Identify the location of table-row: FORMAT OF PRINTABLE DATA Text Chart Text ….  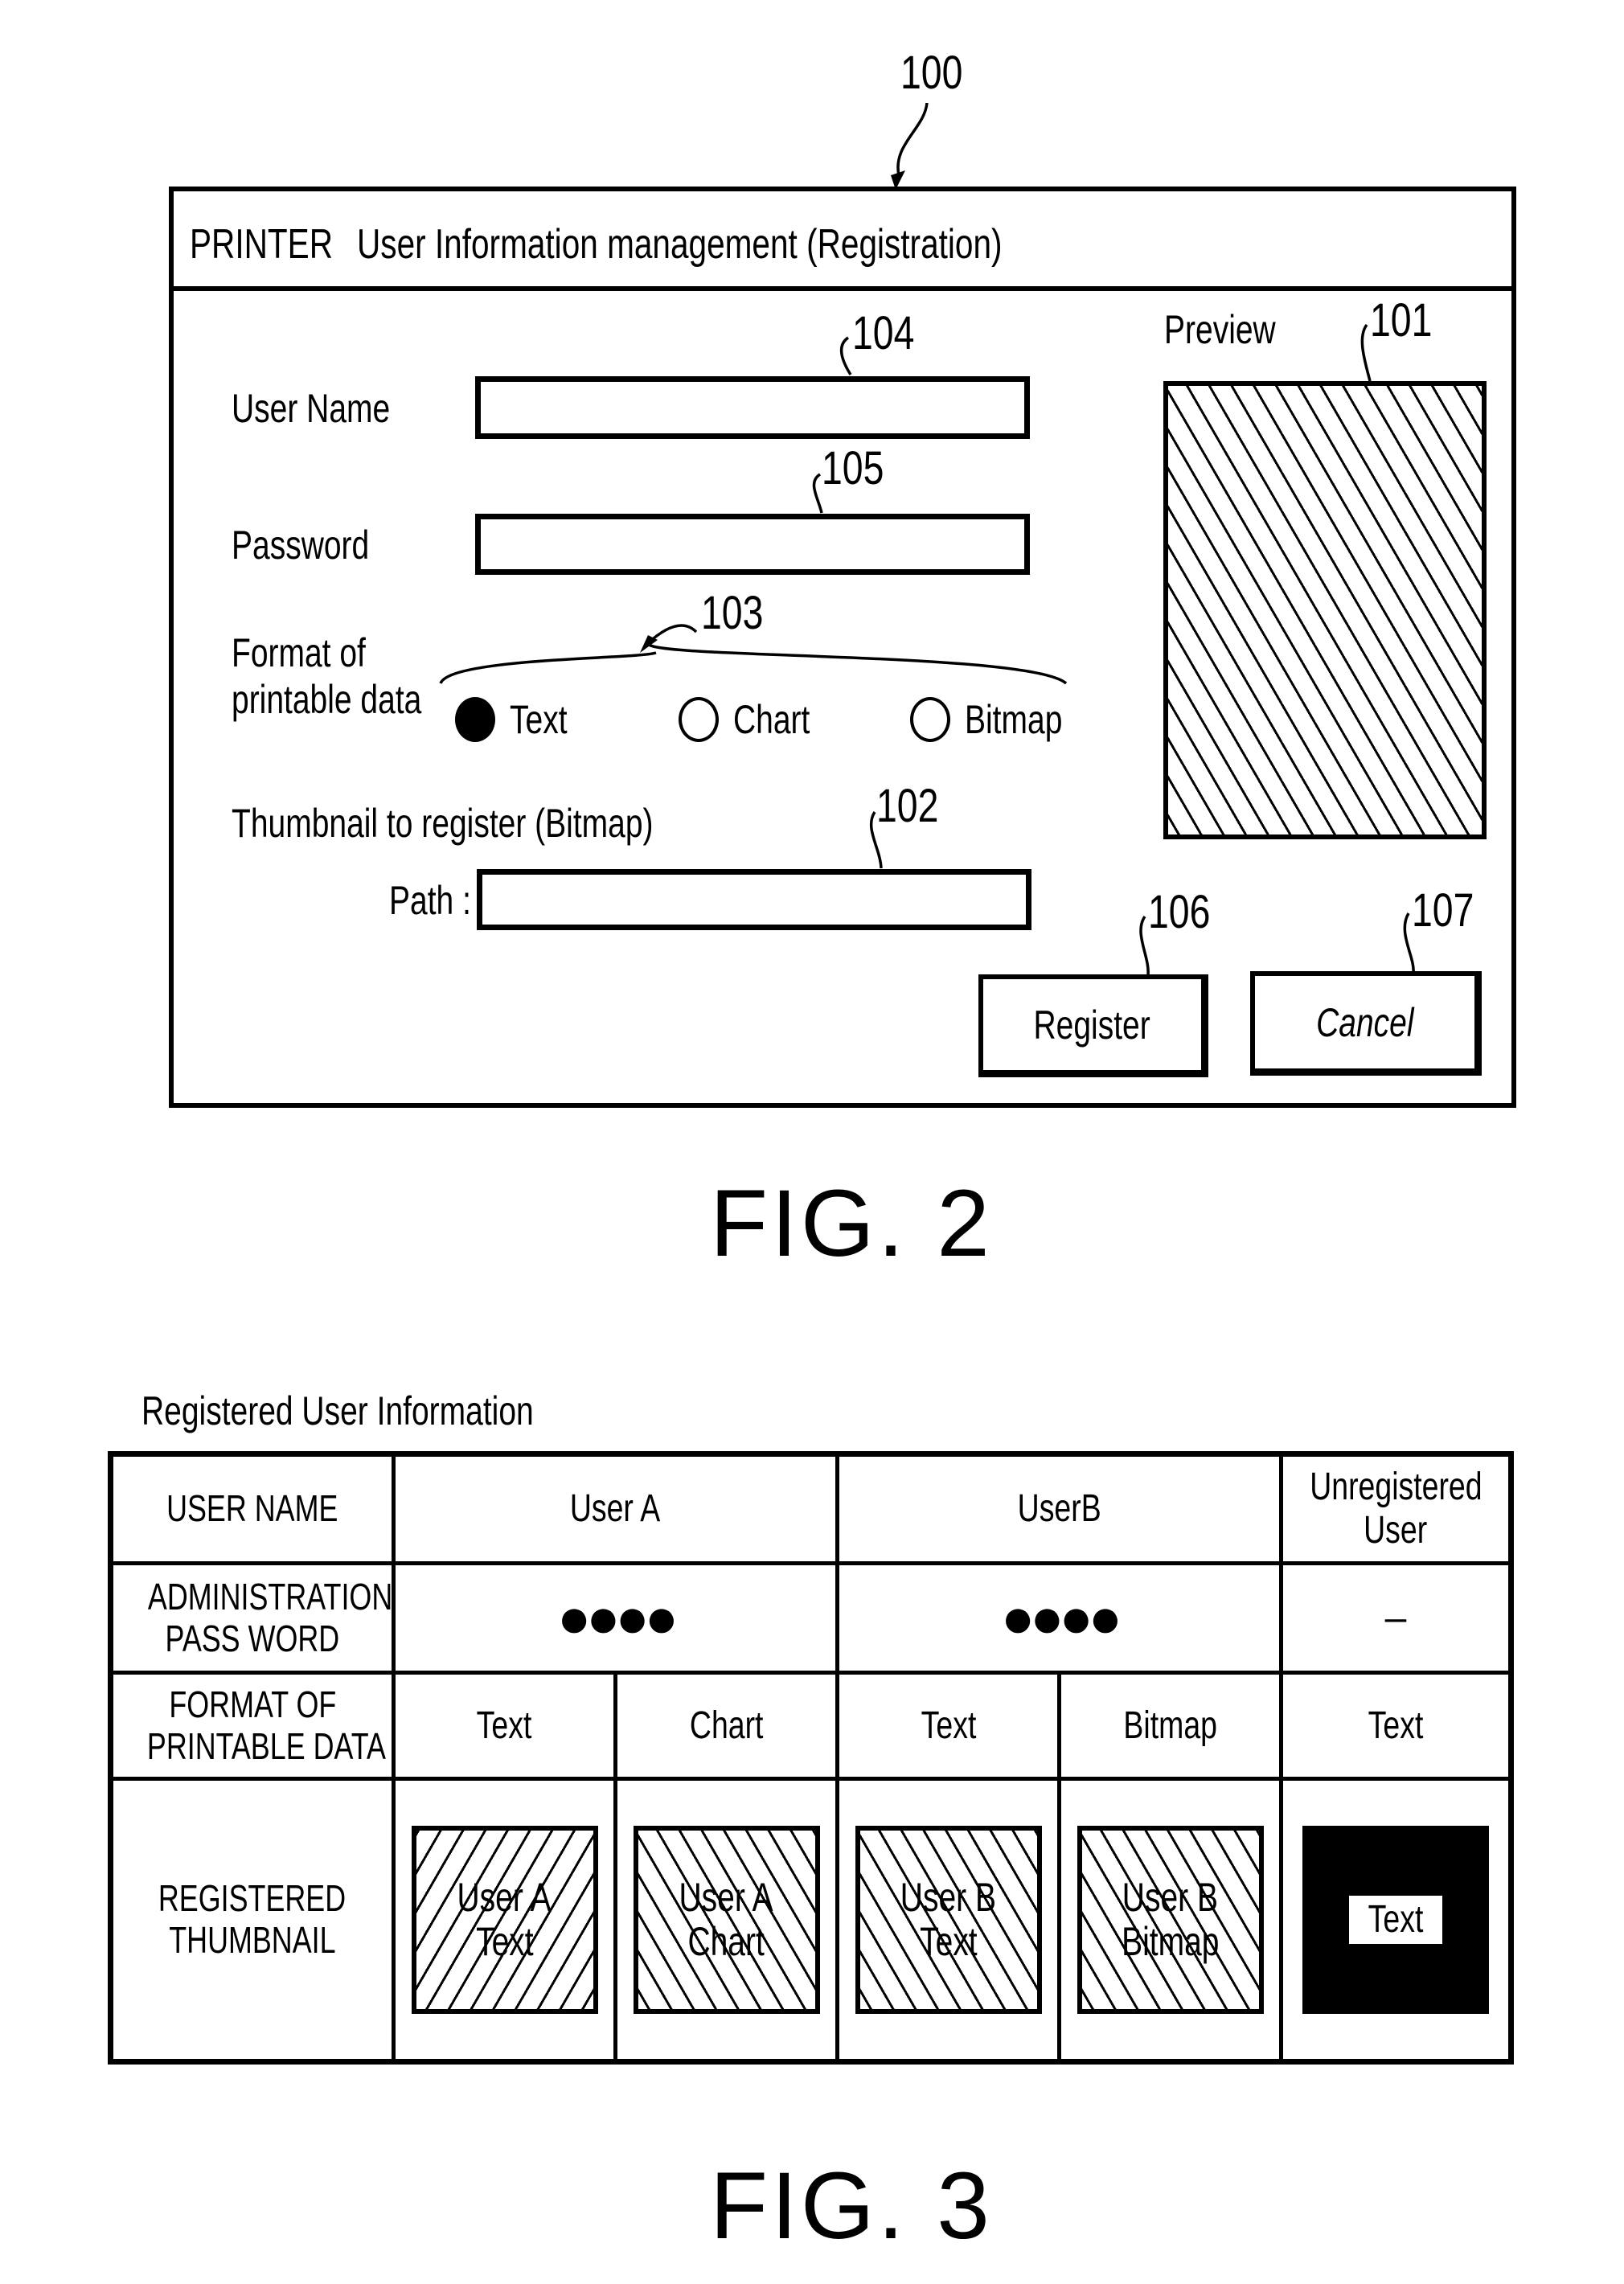
(812, 1726).